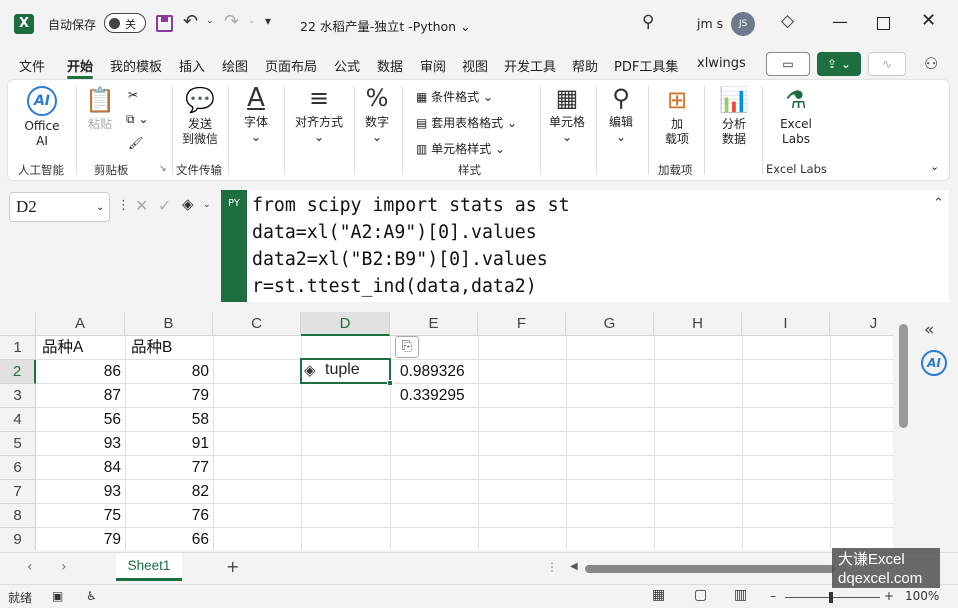  What do you see at coordinates (163, 169) in the screenshot?
I see `clipboard-launcher-icon: ↘` at bounding box center [163, 169].